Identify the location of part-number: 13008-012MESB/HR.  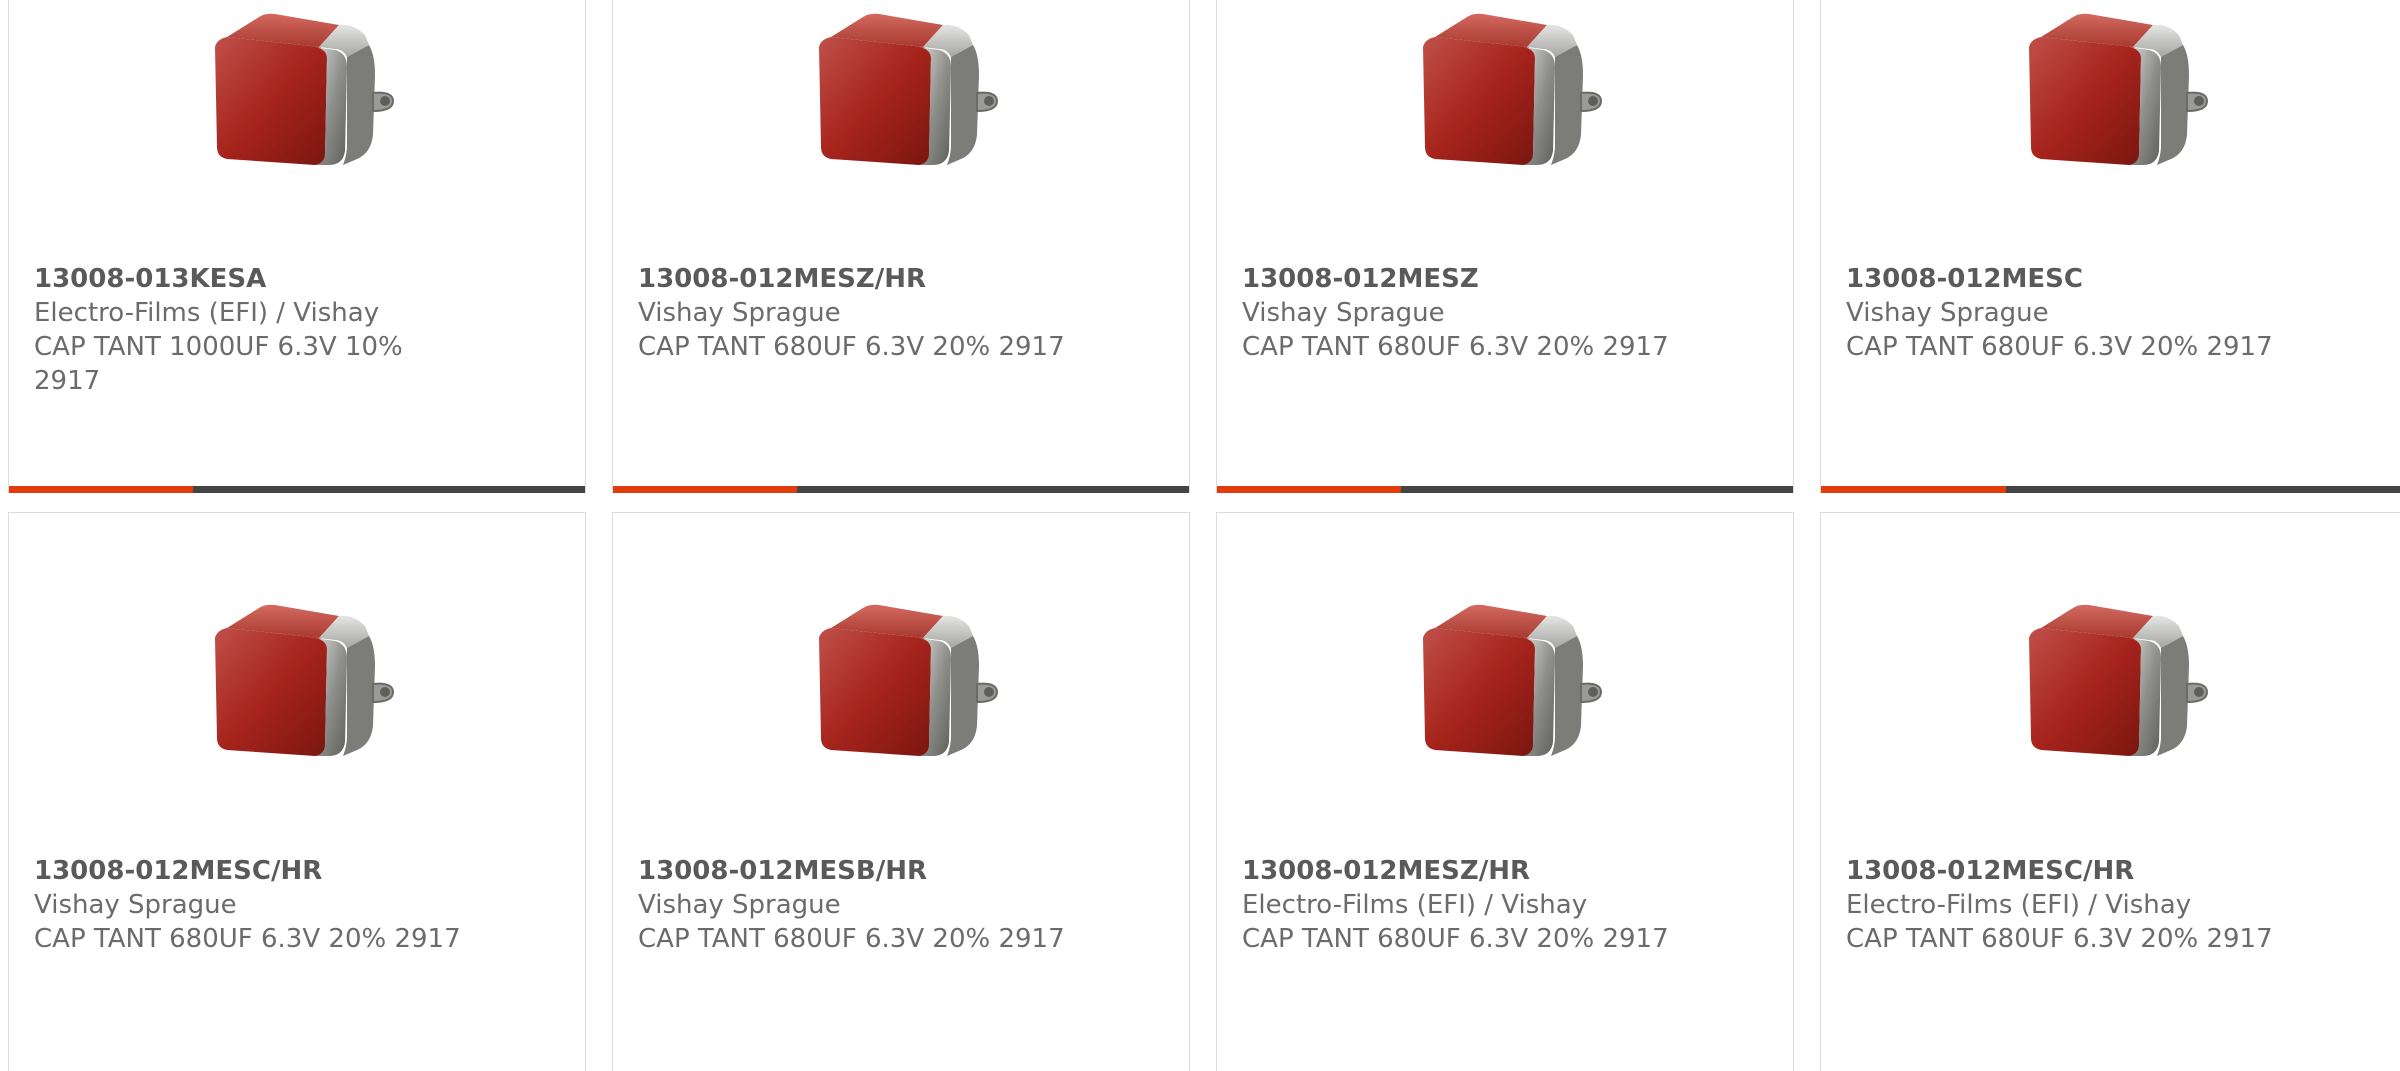
(903, 871).